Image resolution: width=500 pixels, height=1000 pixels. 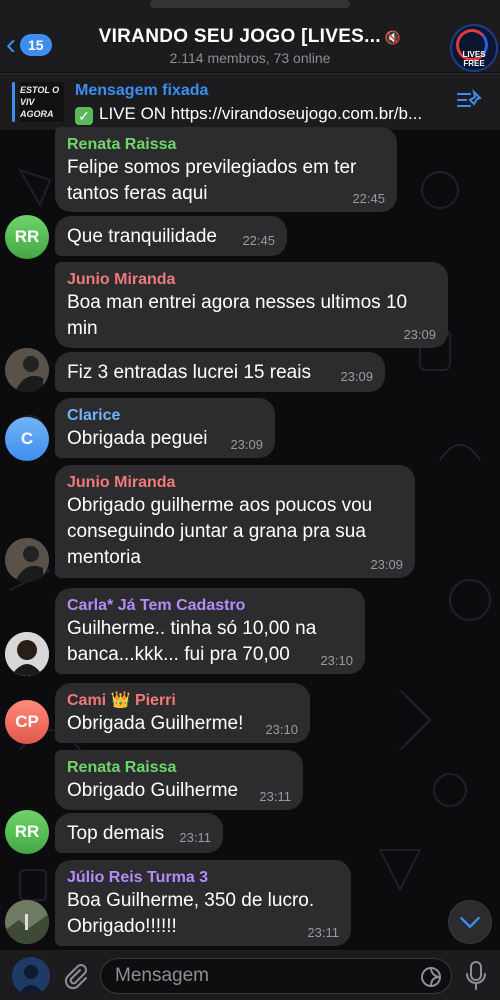 I want to click on message-line: Boa man entrei agora nesses ultimos 10, so click(x=237, y=302).